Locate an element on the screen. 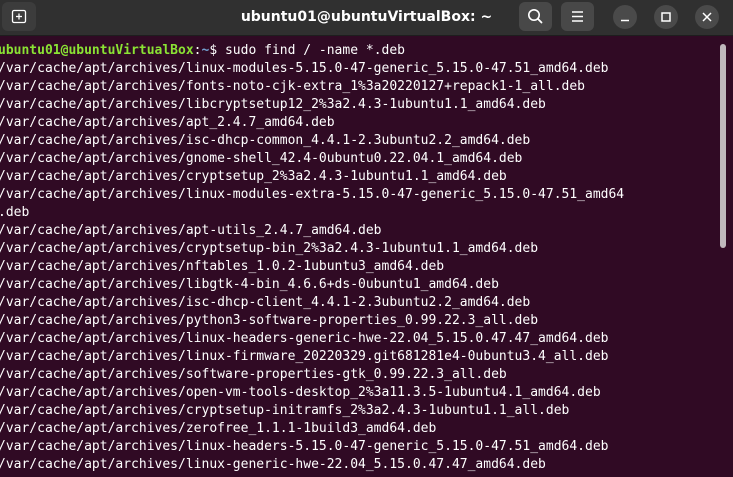 This screenshot has height=477, width=733. title-bar: ubuntu01@ubuntuVirtualBox: ~ is located at coordinates (366, 18).